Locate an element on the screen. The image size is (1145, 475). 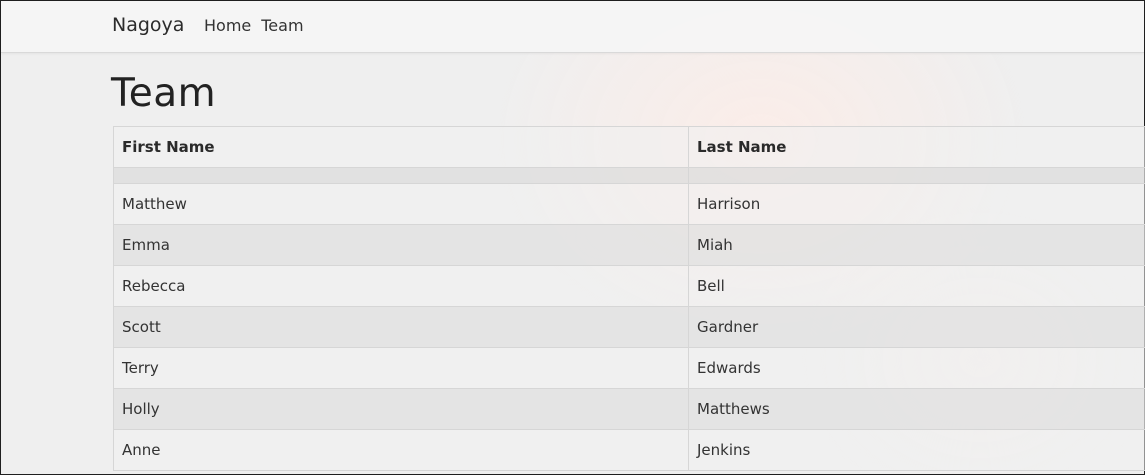
nav-link-home: Home is located at coordinates (227, 25).